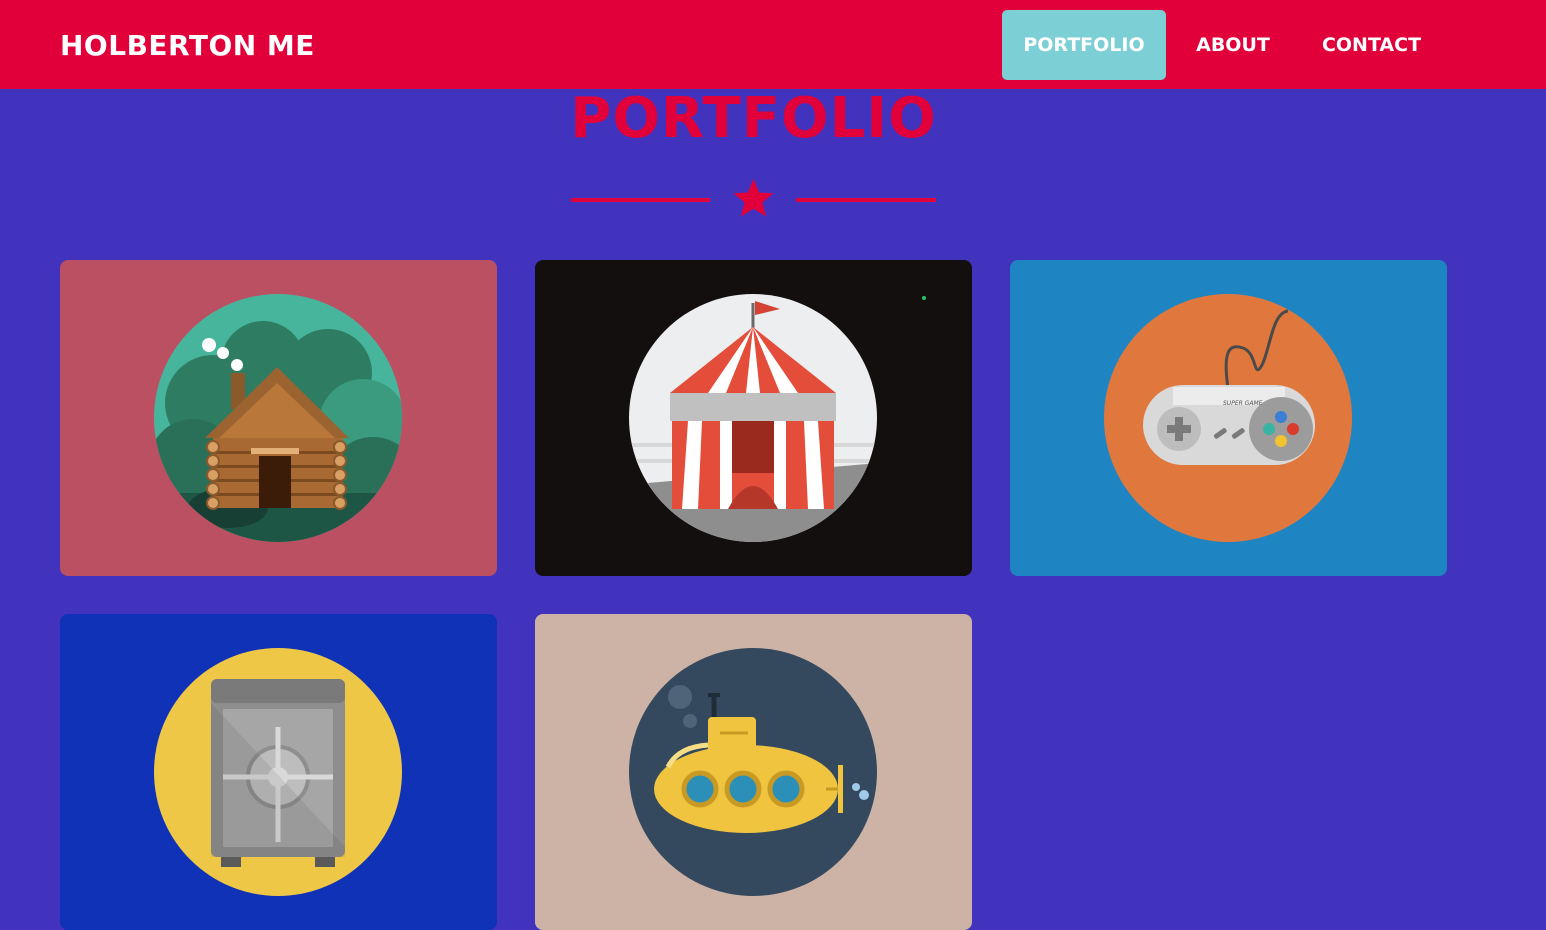  I want to click on log-cabin-icon, so click(278, 418).